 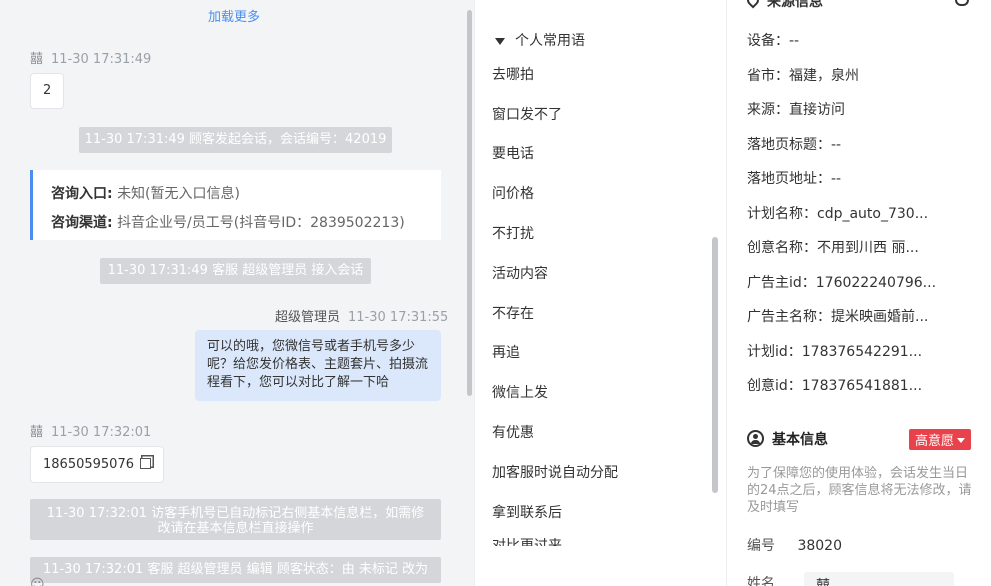 I want to click on phrase-item: 加客服时说自动分配, so click(x=555, y=472).